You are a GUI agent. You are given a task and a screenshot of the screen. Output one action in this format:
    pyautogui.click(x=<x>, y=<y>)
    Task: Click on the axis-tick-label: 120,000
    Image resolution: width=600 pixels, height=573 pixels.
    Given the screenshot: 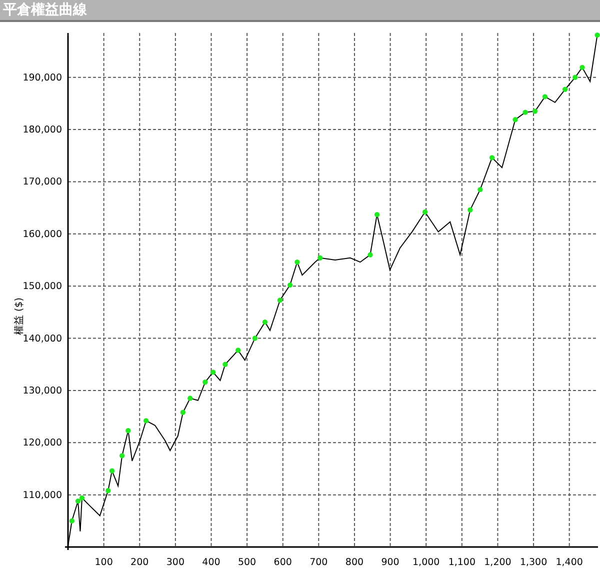 What is the action you would take?
    pyautogui.click(x=42, y=443)
    